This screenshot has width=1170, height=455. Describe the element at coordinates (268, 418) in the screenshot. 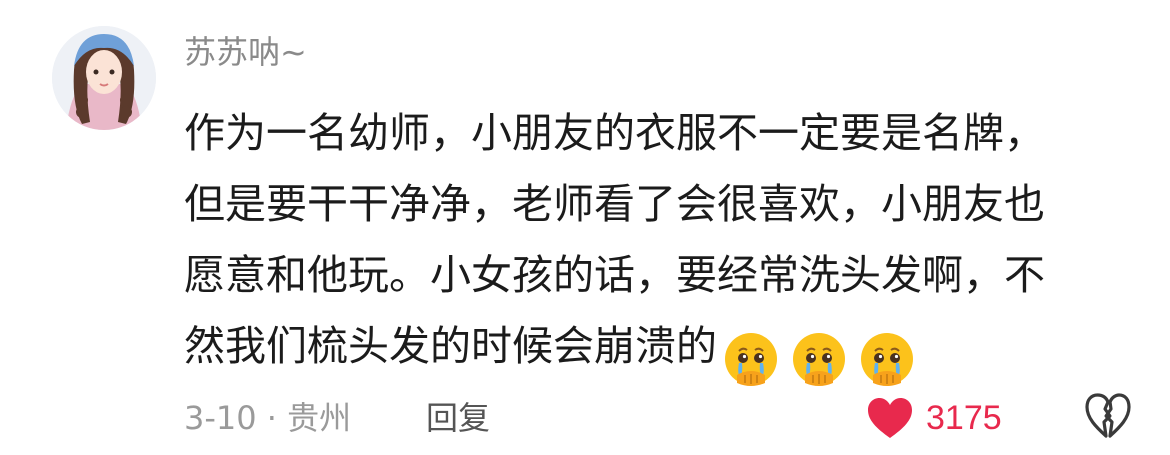

I see `comment-meta: 3-10 · 贵州` at that location.